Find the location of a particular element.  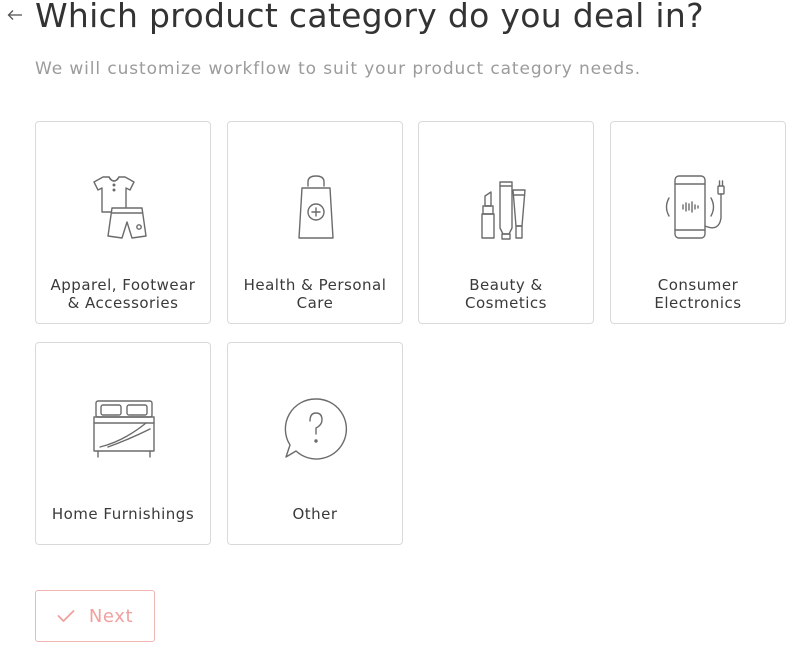

next-button: Next is located at coordinates (95, 616).